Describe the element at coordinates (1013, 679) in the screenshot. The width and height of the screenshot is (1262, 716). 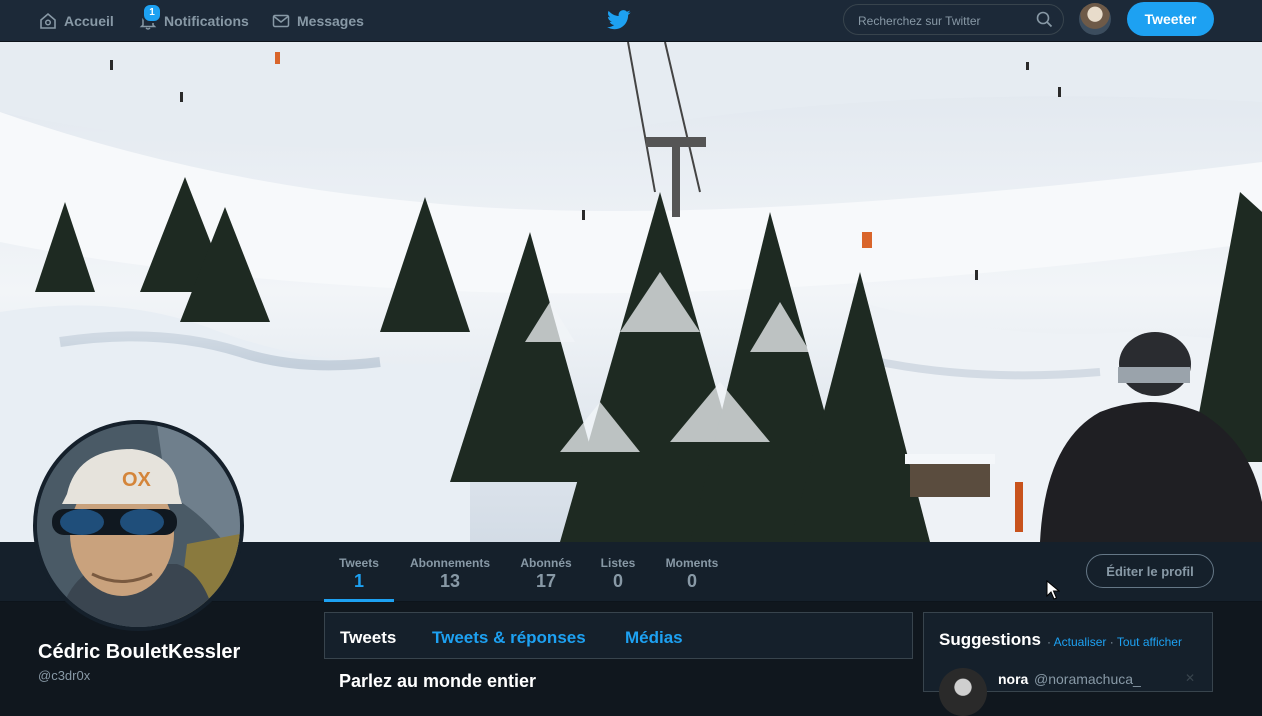
I see `suggested-user-name: nora` at that location.